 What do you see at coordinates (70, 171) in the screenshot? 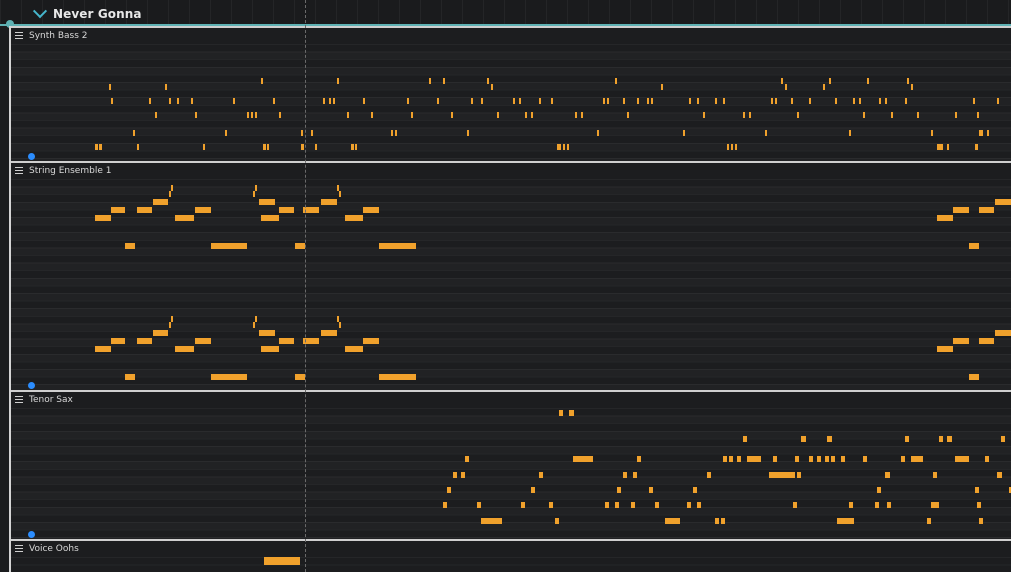
I see `track-name: String Ensemble 1` at bounding box center [70, 171].